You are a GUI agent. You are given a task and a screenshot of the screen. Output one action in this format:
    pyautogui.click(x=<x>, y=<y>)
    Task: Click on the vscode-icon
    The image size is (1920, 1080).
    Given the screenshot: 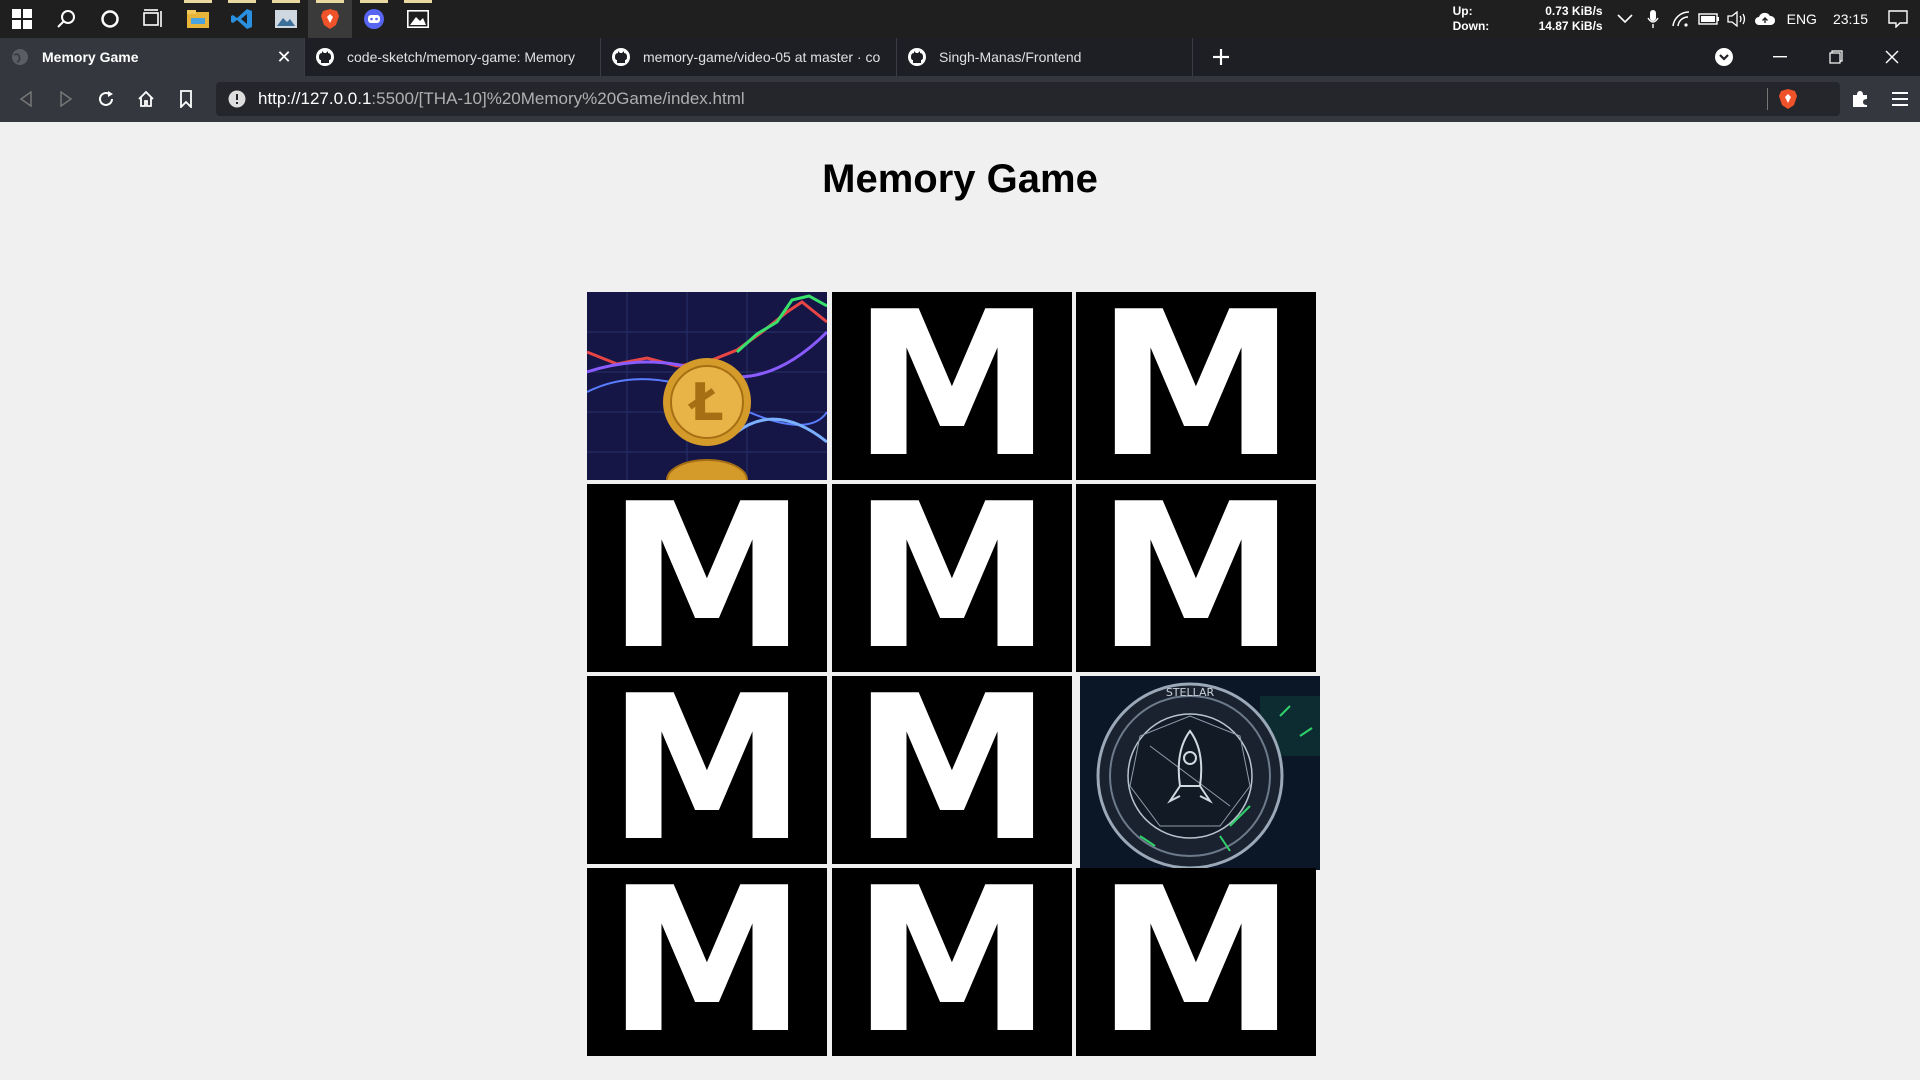 What is the action you would take?
    pyautogui.click(x=242, y=19)
    